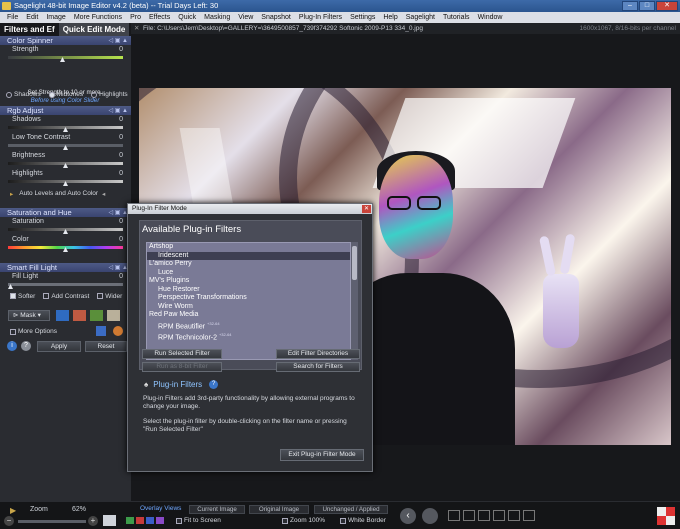 The image size is (680, 529). I want to click on fill-light-track, so click(65, 284).